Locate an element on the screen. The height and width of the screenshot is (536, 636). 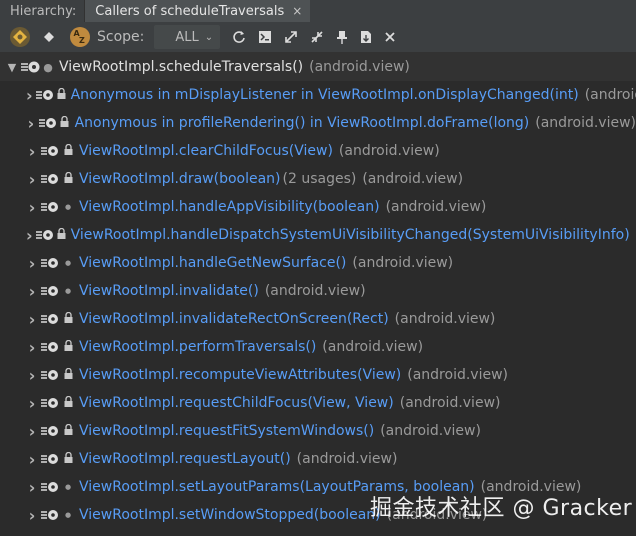
tab-title: Callers of scheduleTraversals is located at coordinates (190, 11).